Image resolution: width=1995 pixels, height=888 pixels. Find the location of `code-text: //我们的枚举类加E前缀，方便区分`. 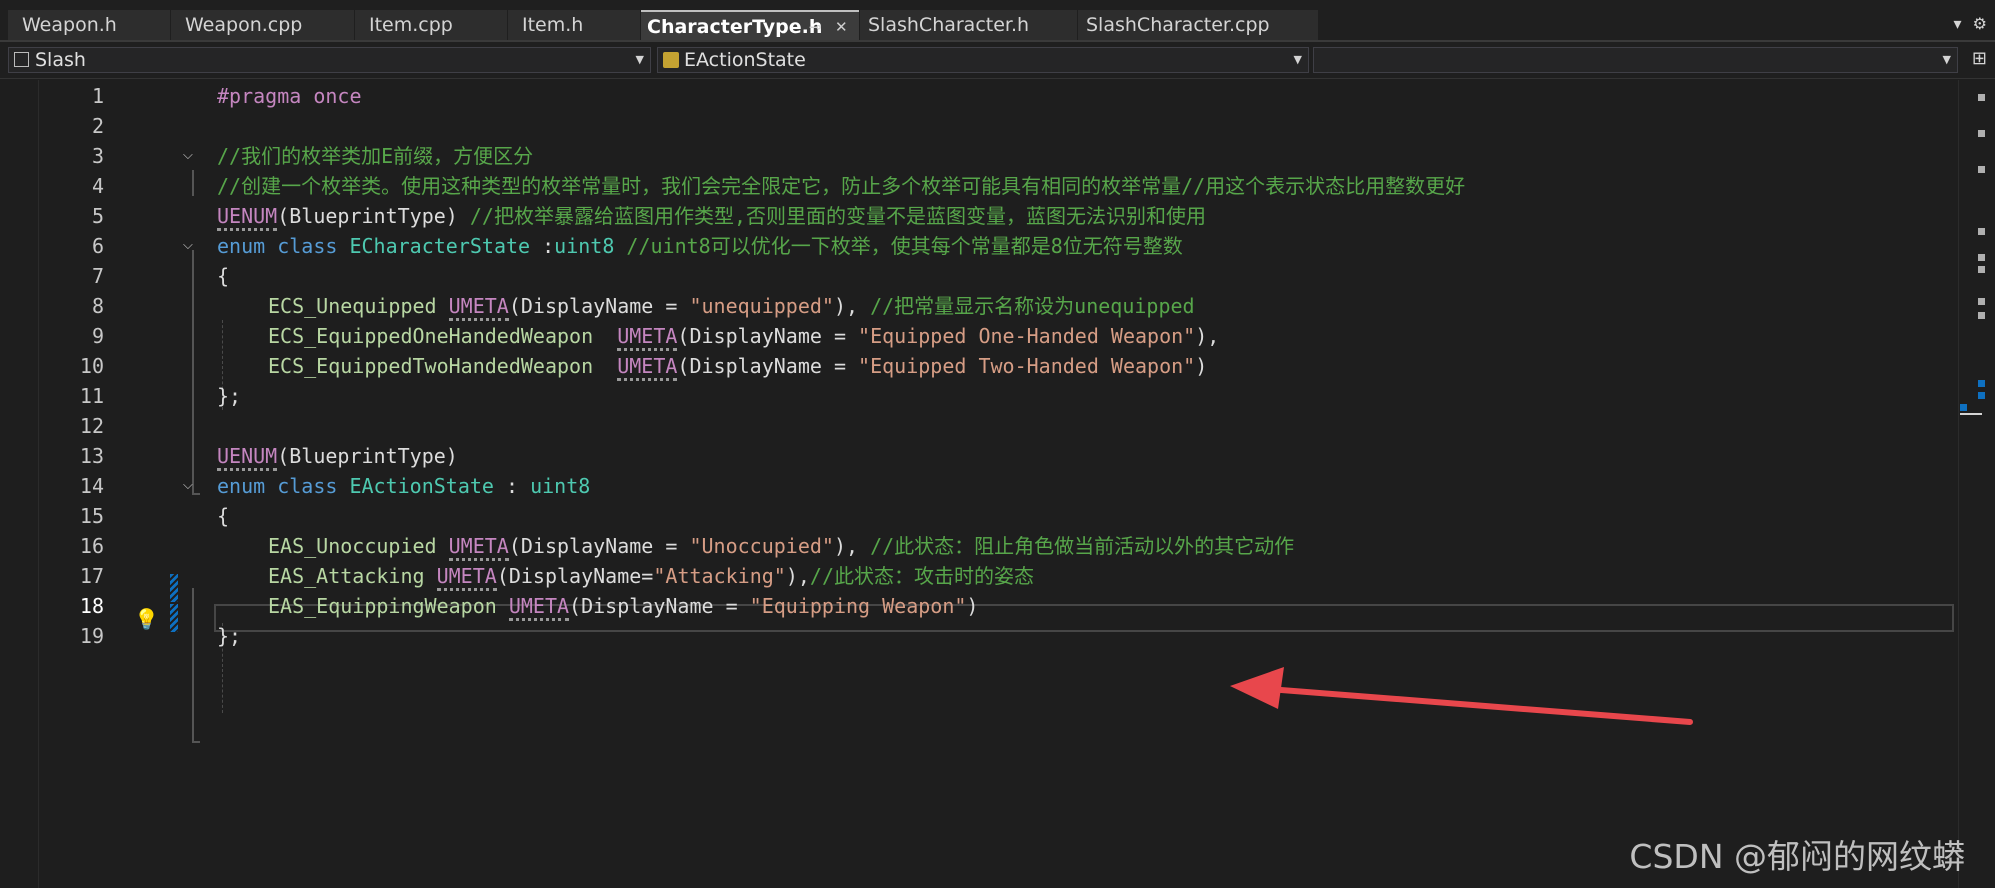

code-text: //我们的枚举类加E前缀，方便区分 is located at coordinates (375, 156).